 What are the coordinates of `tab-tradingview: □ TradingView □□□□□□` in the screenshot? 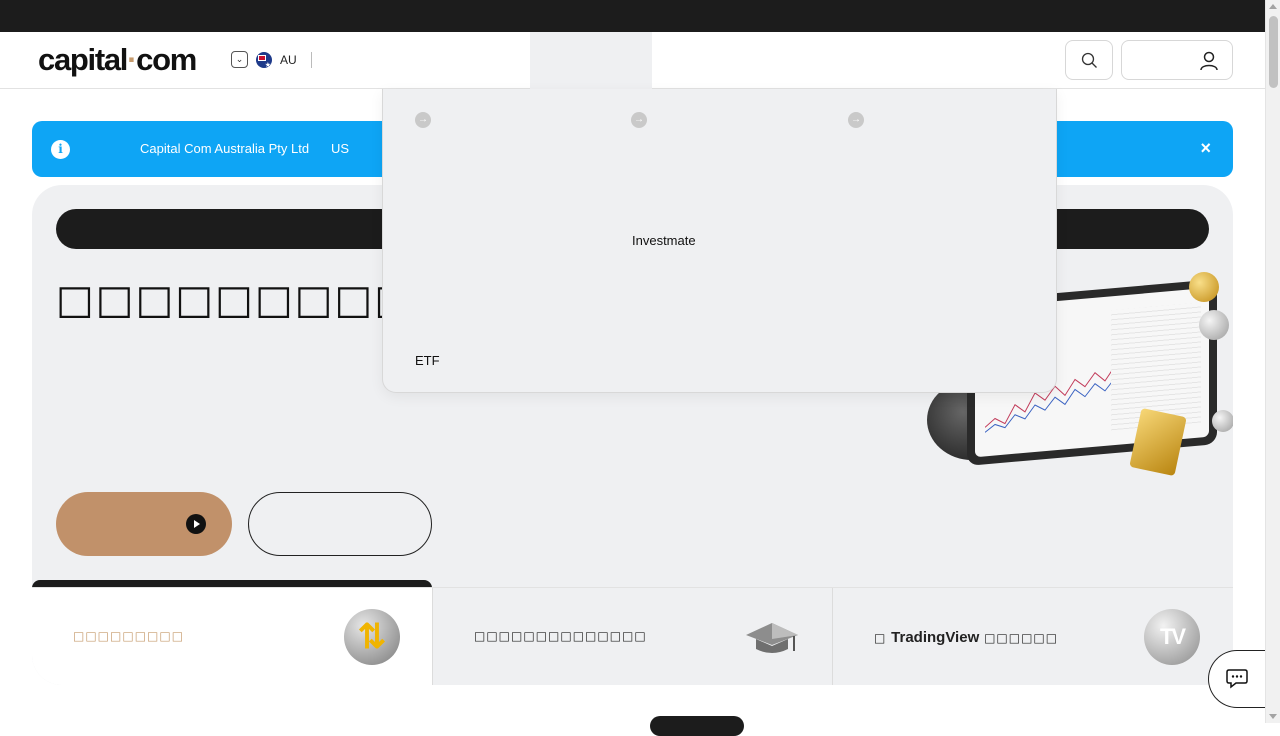 It's located at (1032, 636).